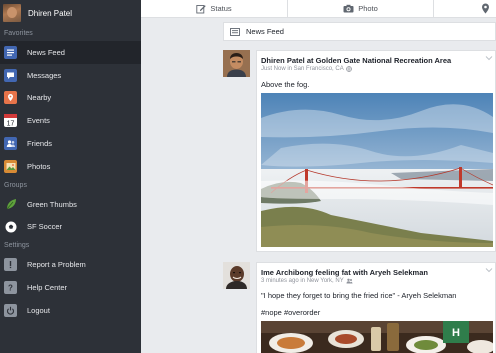 The image size is (496, 353). I want to click on photo-label: Photo, so click(368, 8).